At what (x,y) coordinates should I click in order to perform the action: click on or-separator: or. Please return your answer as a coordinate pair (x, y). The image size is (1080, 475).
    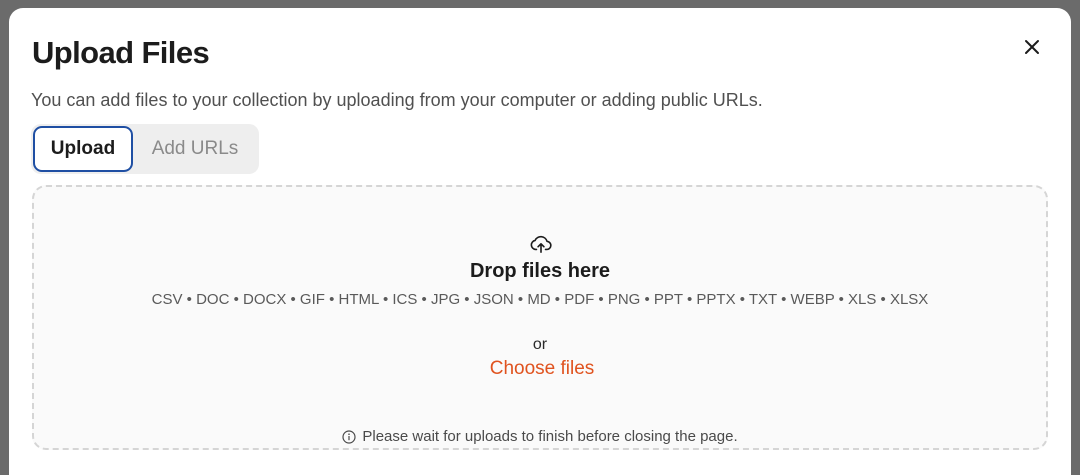
    Looking at the image, I should click on (540, 344).